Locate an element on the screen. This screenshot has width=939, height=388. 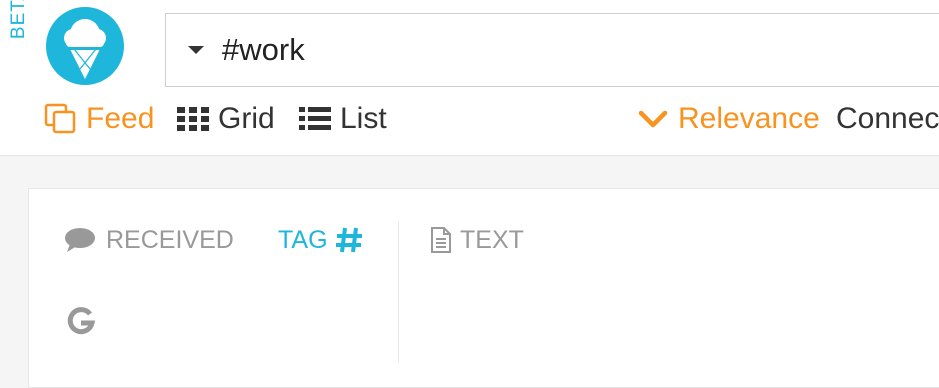
sort-relevance-button: Relevance is located at coordinates (729, 119).